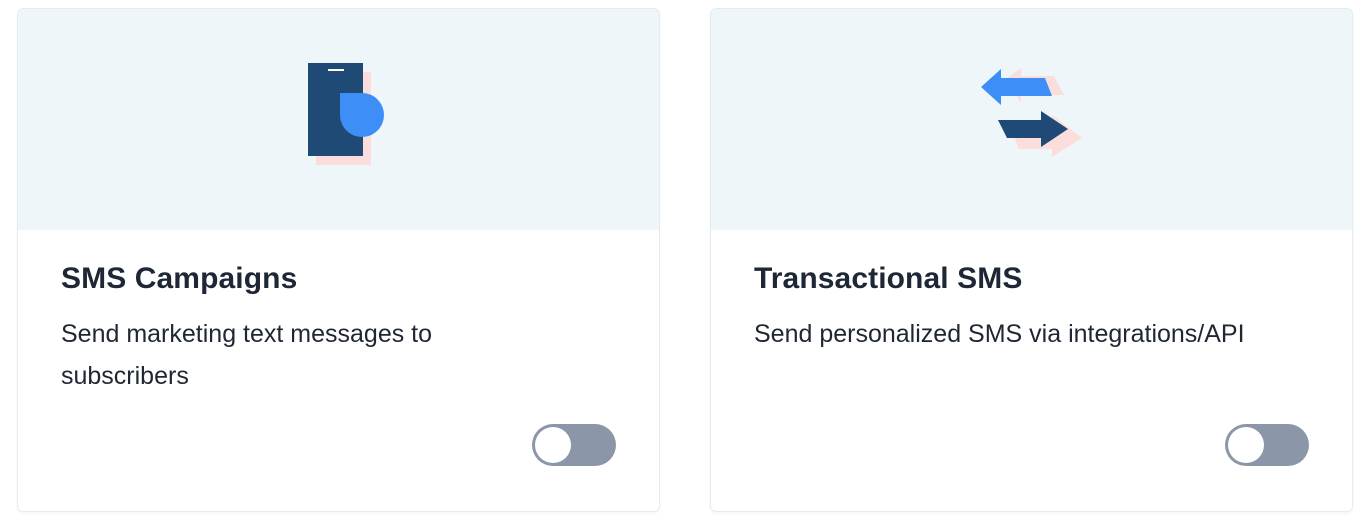  Describe the element at coordinates (574, 445) in the screenshot. I see `sms-campaigns-toggle` at that location.